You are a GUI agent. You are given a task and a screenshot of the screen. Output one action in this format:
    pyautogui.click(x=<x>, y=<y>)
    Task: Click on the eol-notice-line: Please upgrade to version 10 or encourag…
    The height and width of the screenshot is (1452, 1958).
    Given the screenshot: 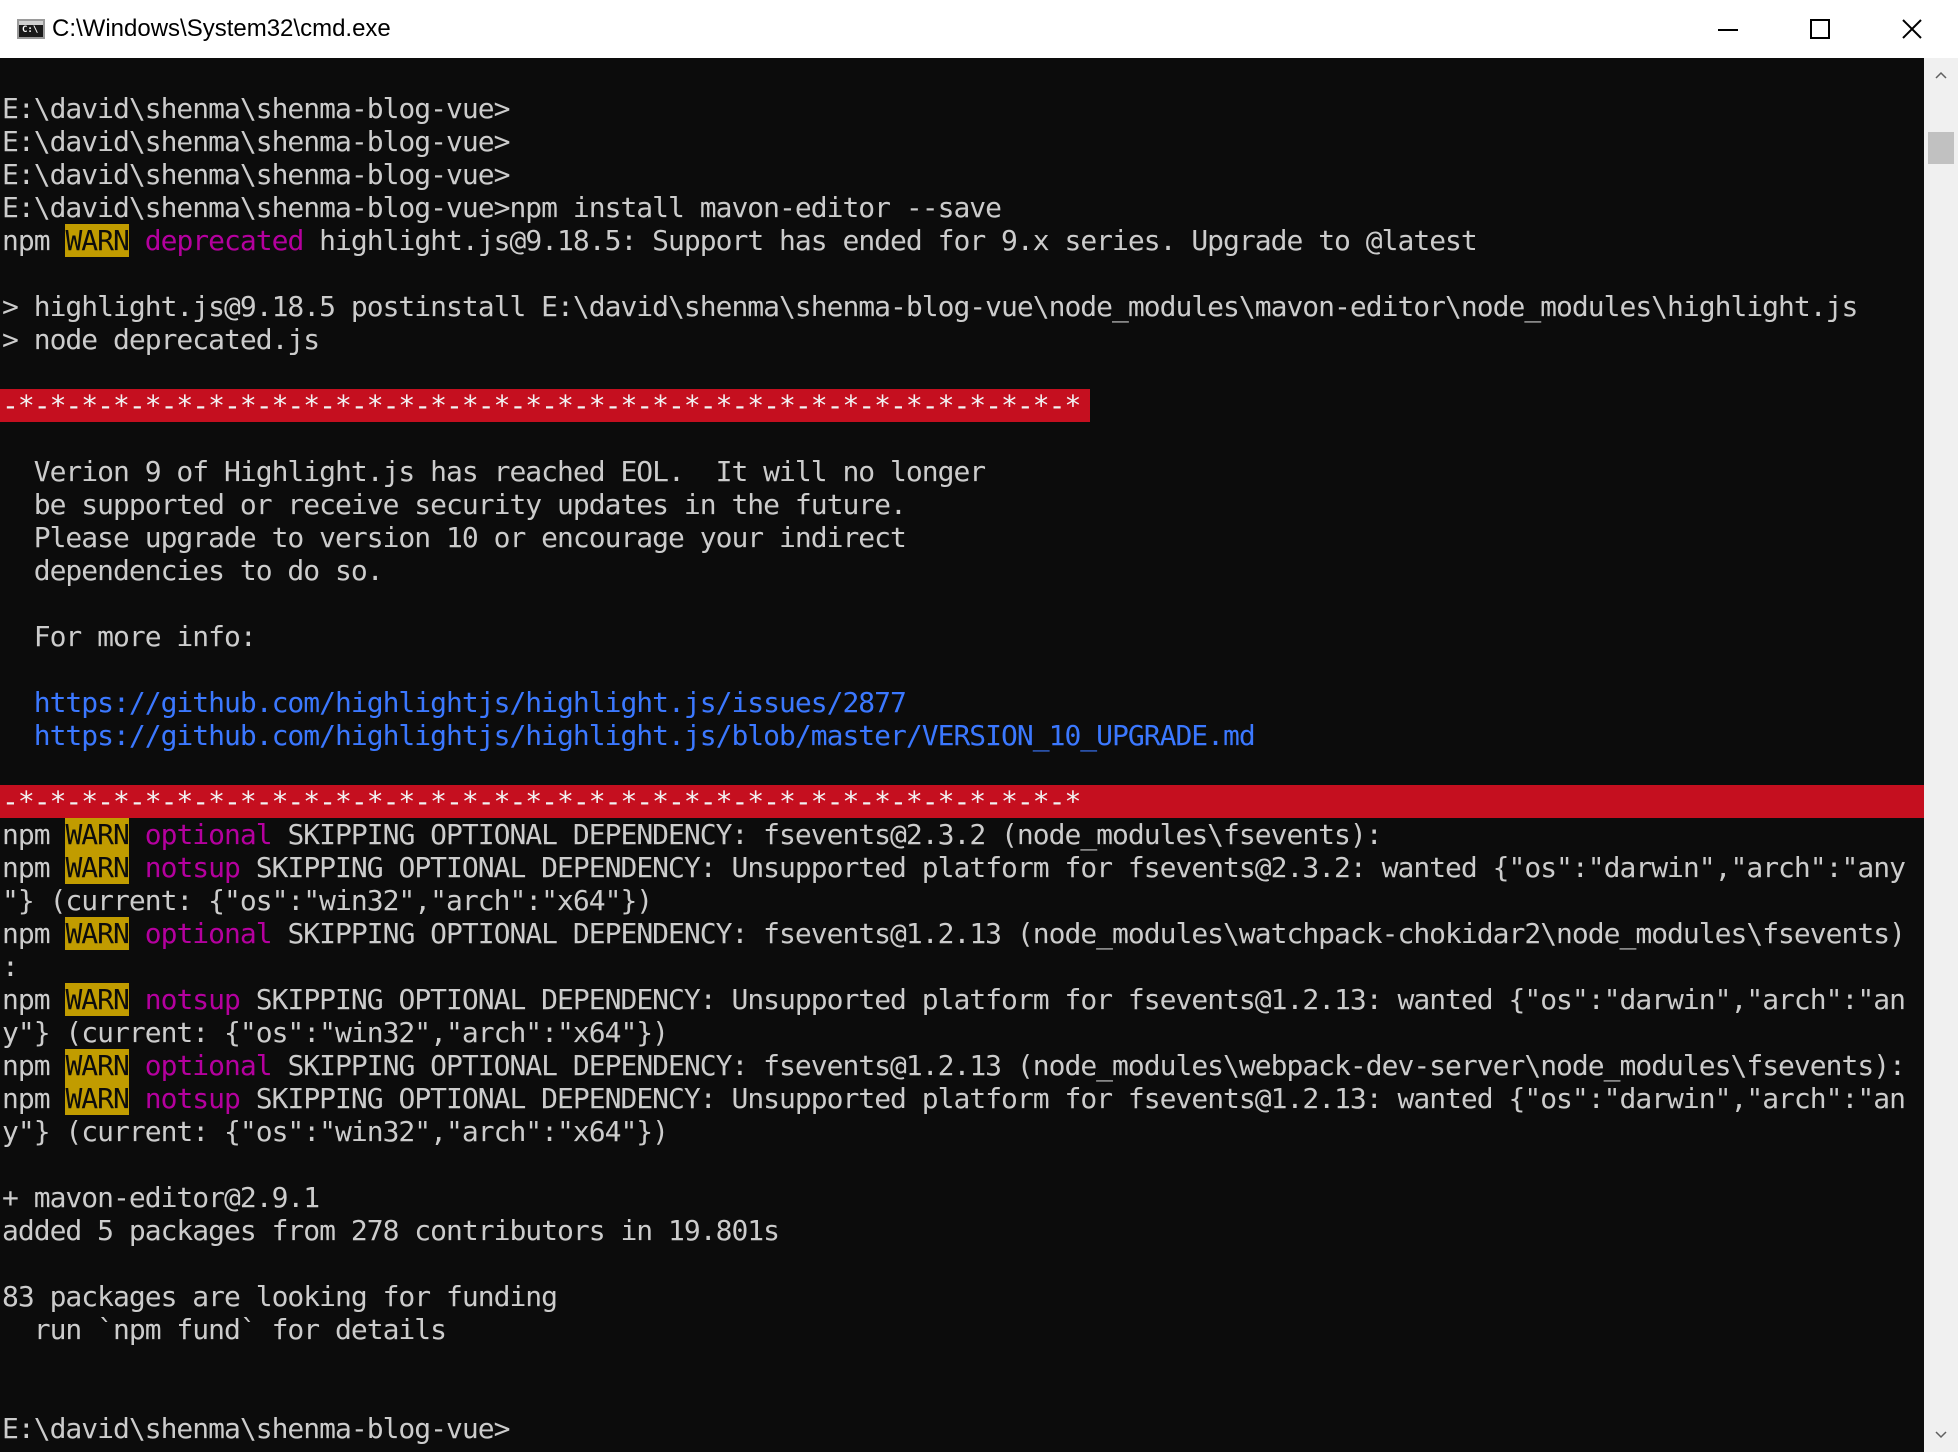 What is the action you would take?
    pyautogui.click(x=454, y=537)
    